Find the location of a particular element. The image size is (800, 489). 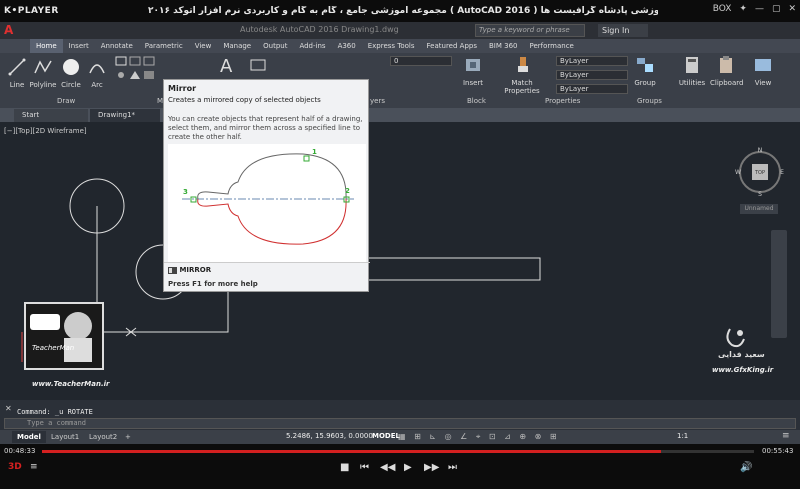

line-button: Line is located at coordinates (17, 73).